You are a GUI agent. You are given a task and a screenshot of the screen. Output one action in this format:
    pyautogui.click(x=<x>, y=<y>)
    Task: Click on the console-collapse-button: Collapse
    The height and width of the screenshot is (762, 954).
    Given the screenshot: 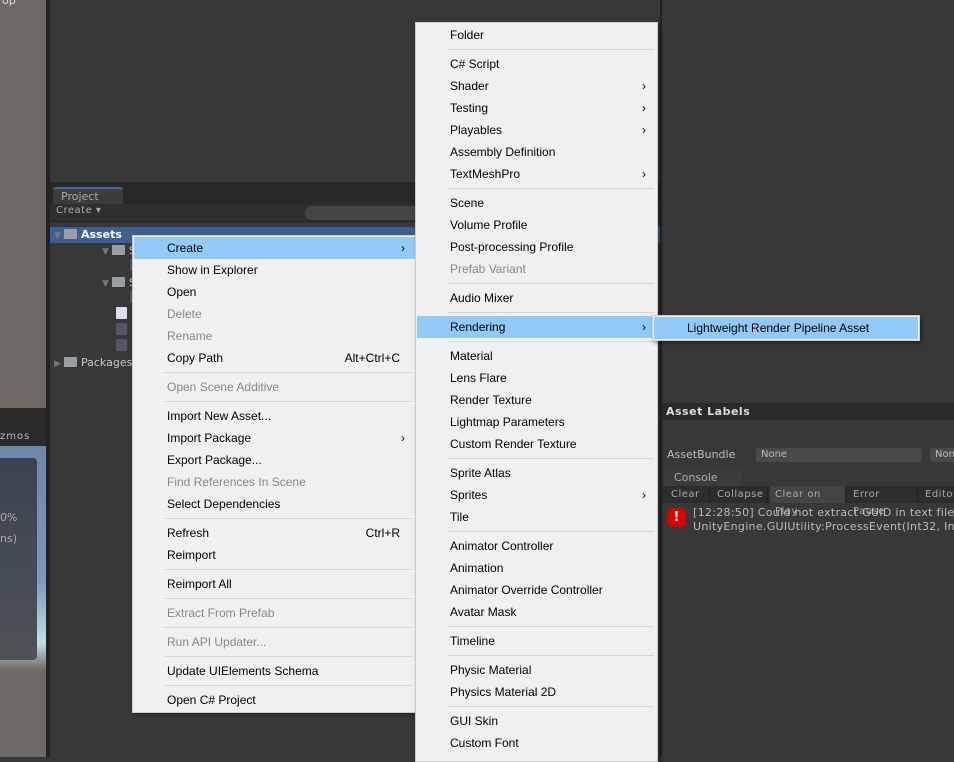 What is the action you would take?
    pyautogui.click(x=740, y=494)
    